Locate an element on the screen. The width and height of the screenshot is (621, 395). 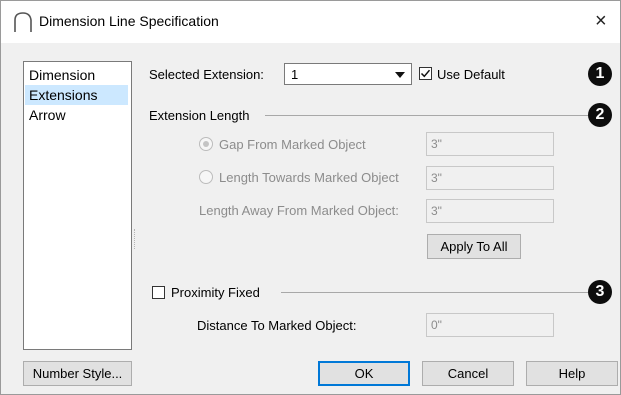
splitter-grip is located at coordinates (135, 239).